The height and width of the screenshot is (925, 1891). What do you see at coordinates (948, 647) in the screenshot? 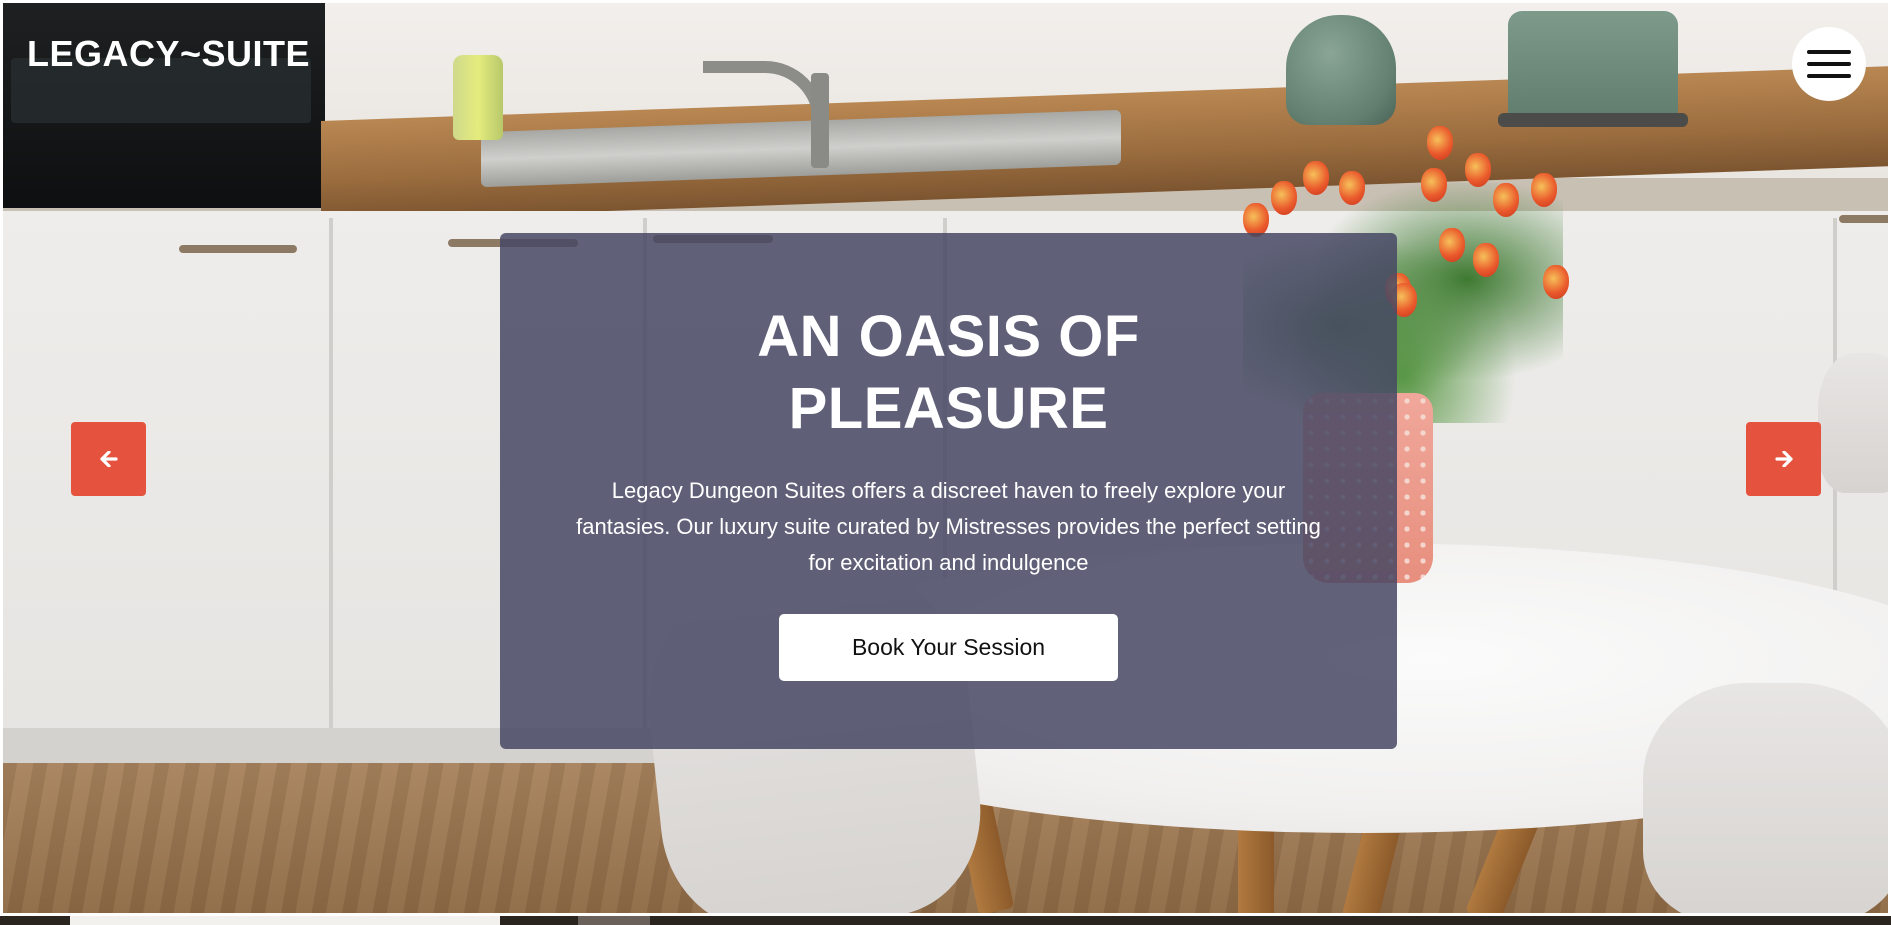
I see `book-session-button: Book Your Session` at bounding box center [948, 647].